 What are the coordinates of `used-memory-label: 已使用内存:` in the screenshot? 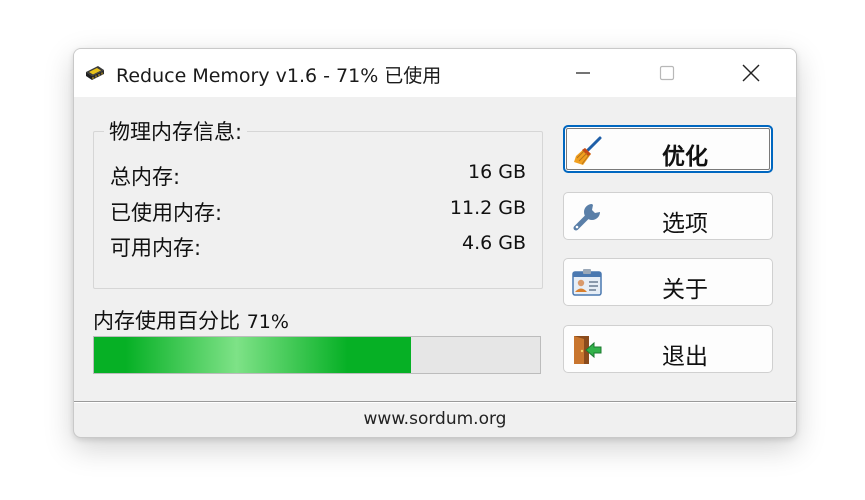 It's located at (166, 213).